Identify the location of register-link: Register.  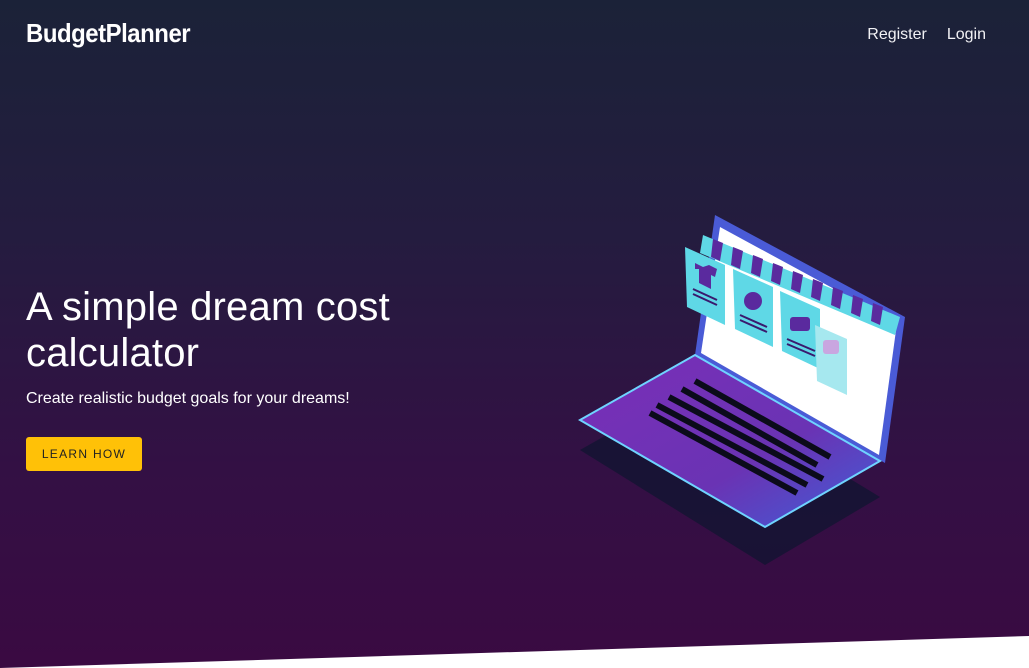
(897, 35).